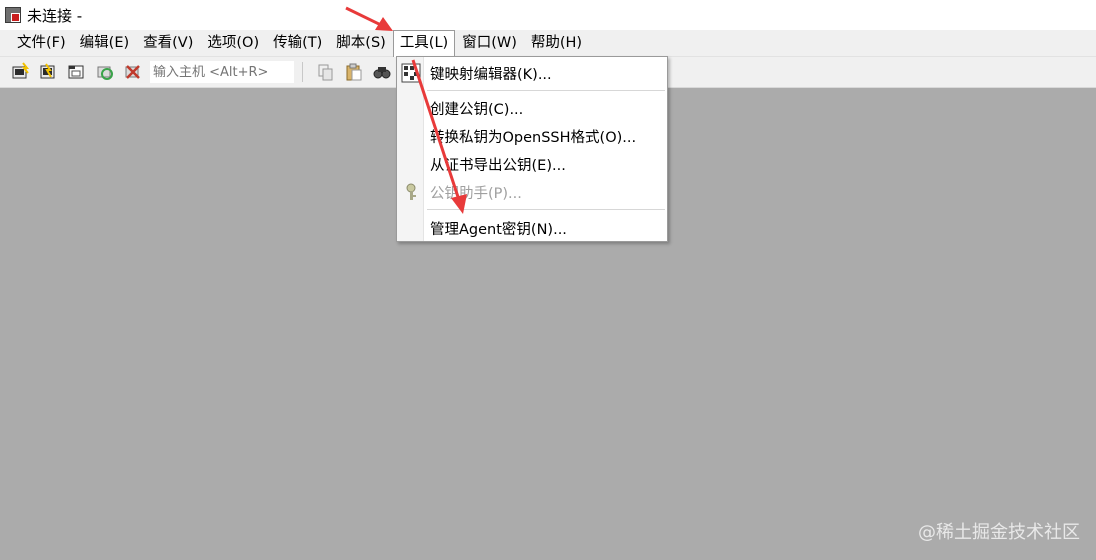 This screenshot has width=1096, height=560. I want to click on arrow-to-manage-agent-keys, so click(439, 136).